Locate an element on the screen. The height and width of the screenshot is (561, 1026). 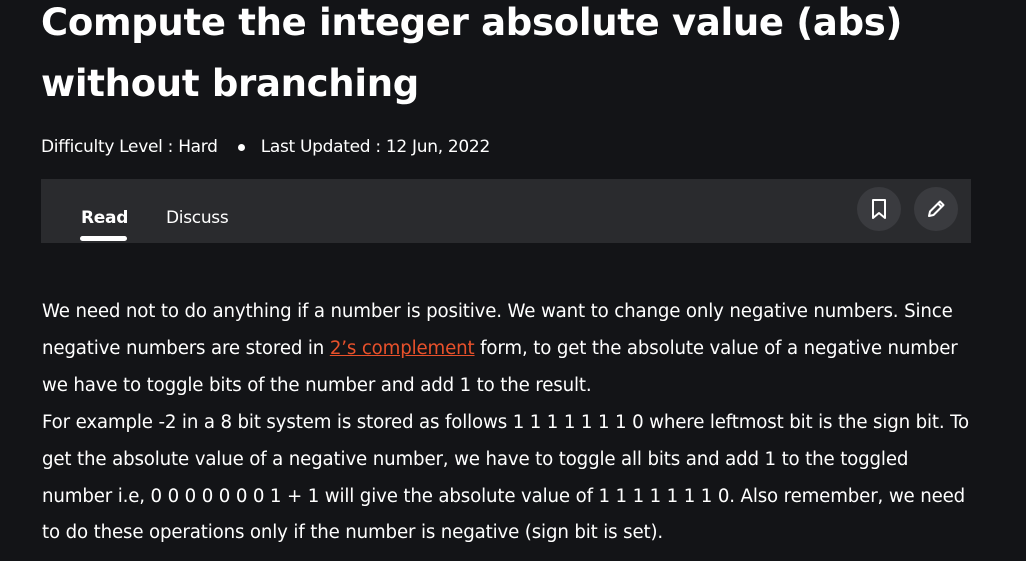
pencil-icon is located at coordinates (936, 208).